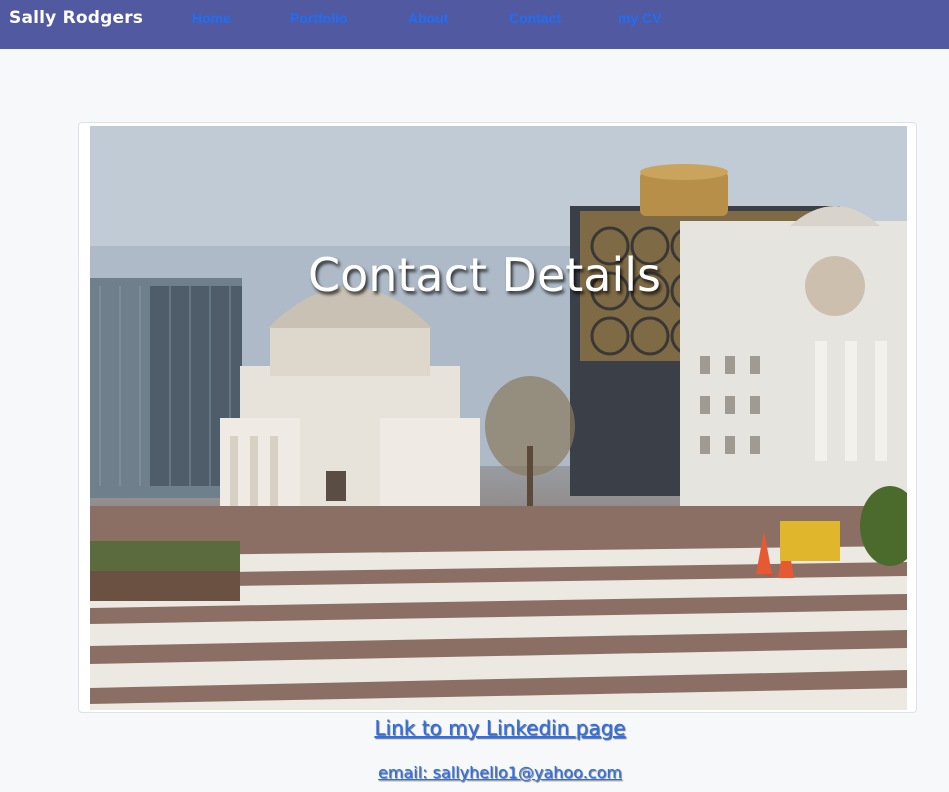 The width and height of the screenshot is (949, 792). What do you see at coordinates (428, 18) in the screenshot?
I see `nav-link-about: About` at bounding box center [428, 18].